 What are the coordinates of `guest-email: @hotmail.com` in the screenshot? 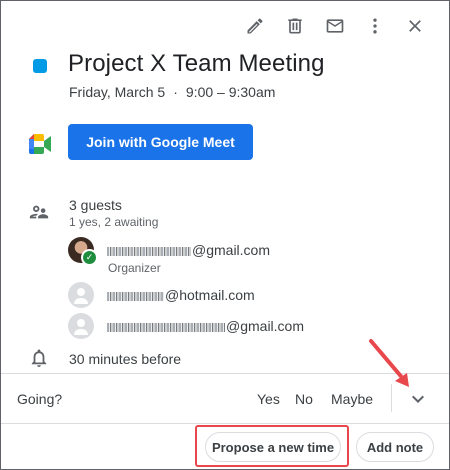 It's located at (181, 295).